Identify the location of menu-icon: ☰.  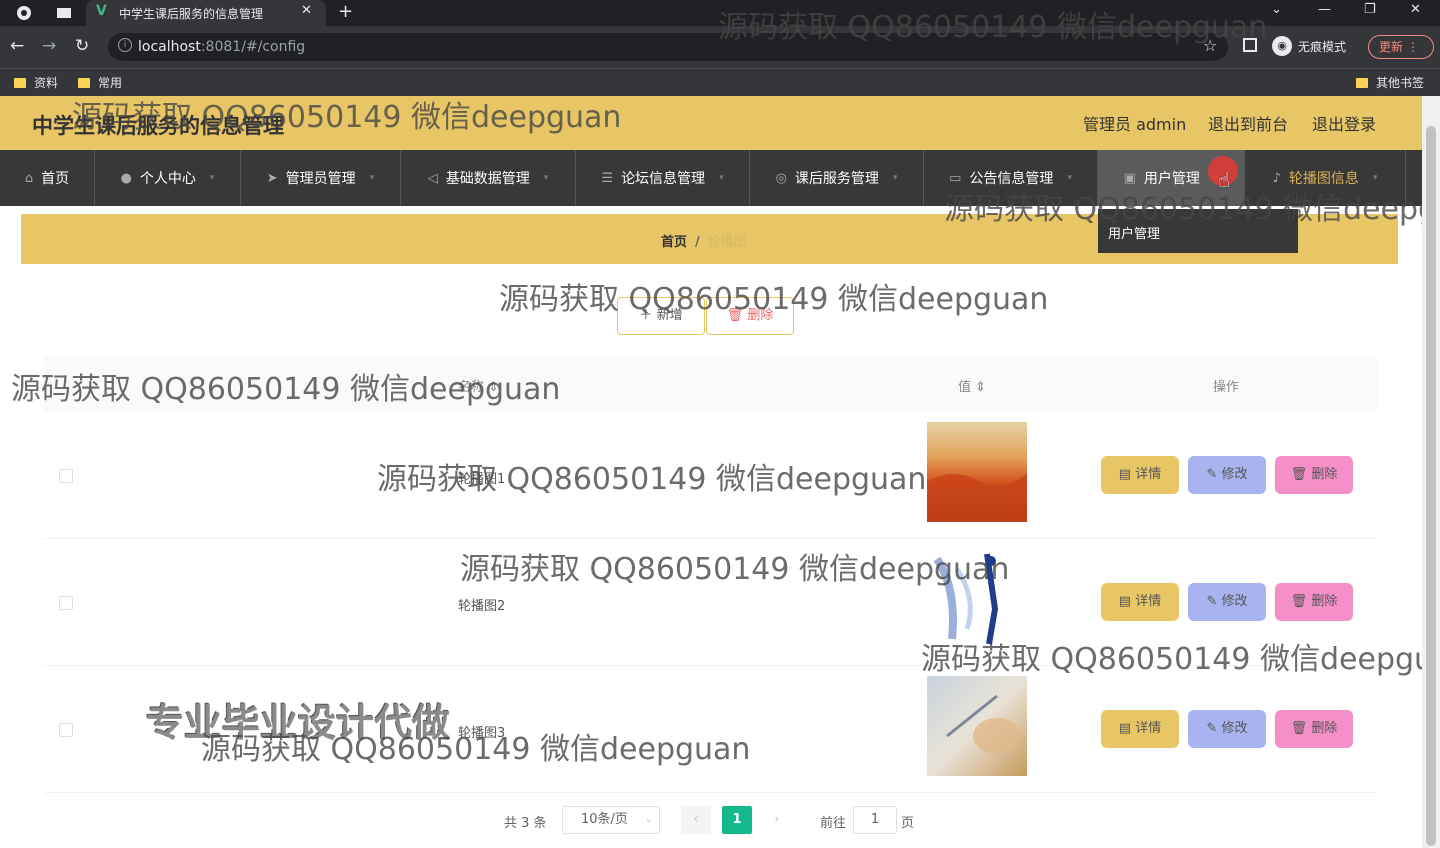
(607, 178).